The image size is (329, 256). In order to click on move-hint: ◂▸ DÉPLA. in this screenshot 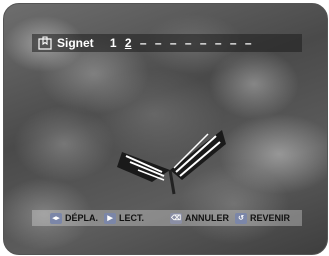, I will do `click(74, 218)`.